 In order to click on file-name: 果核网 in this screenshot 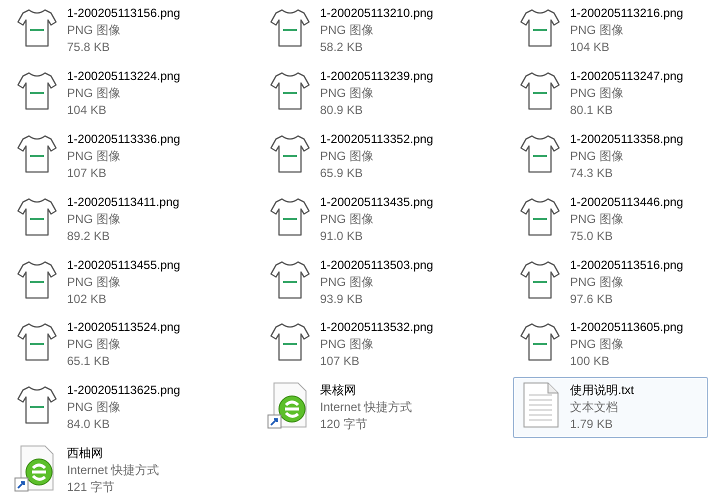, I will do `click(338, 391)`.